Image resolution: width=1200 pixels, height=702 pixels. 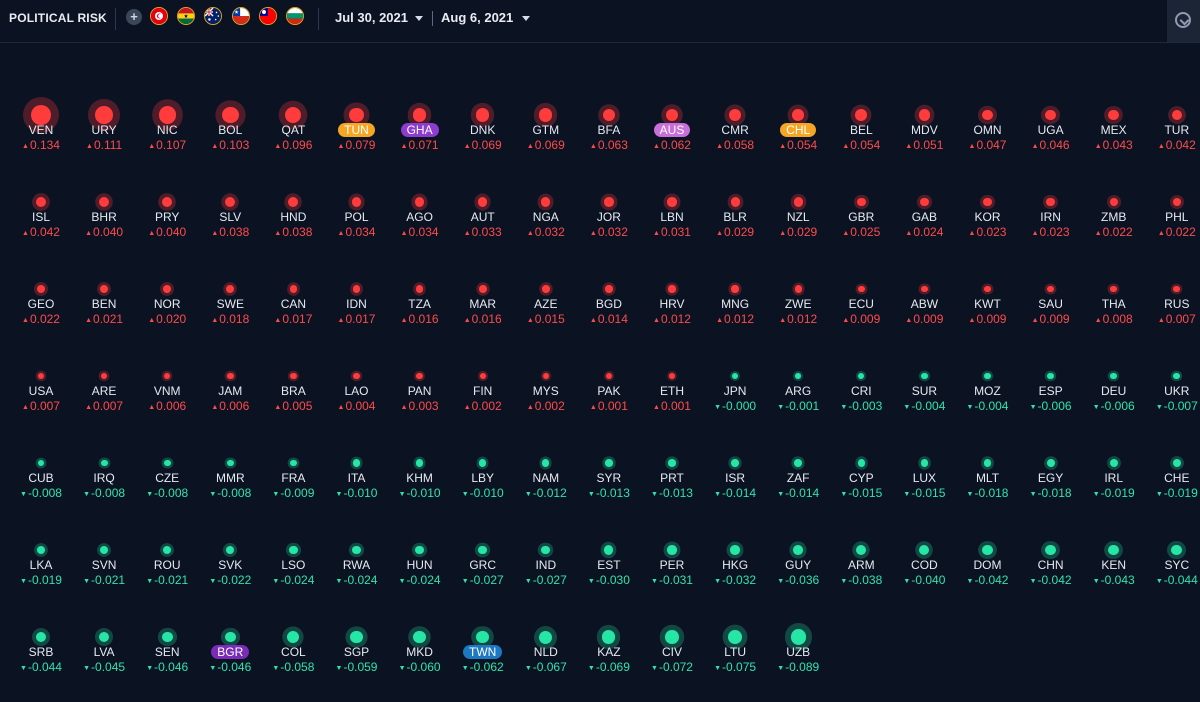 What do you see at coordinates (357, 662) in the screenshot?
I see `country-cell-sgp: SGP ▼-0.059` at bounding box center [357, 662].